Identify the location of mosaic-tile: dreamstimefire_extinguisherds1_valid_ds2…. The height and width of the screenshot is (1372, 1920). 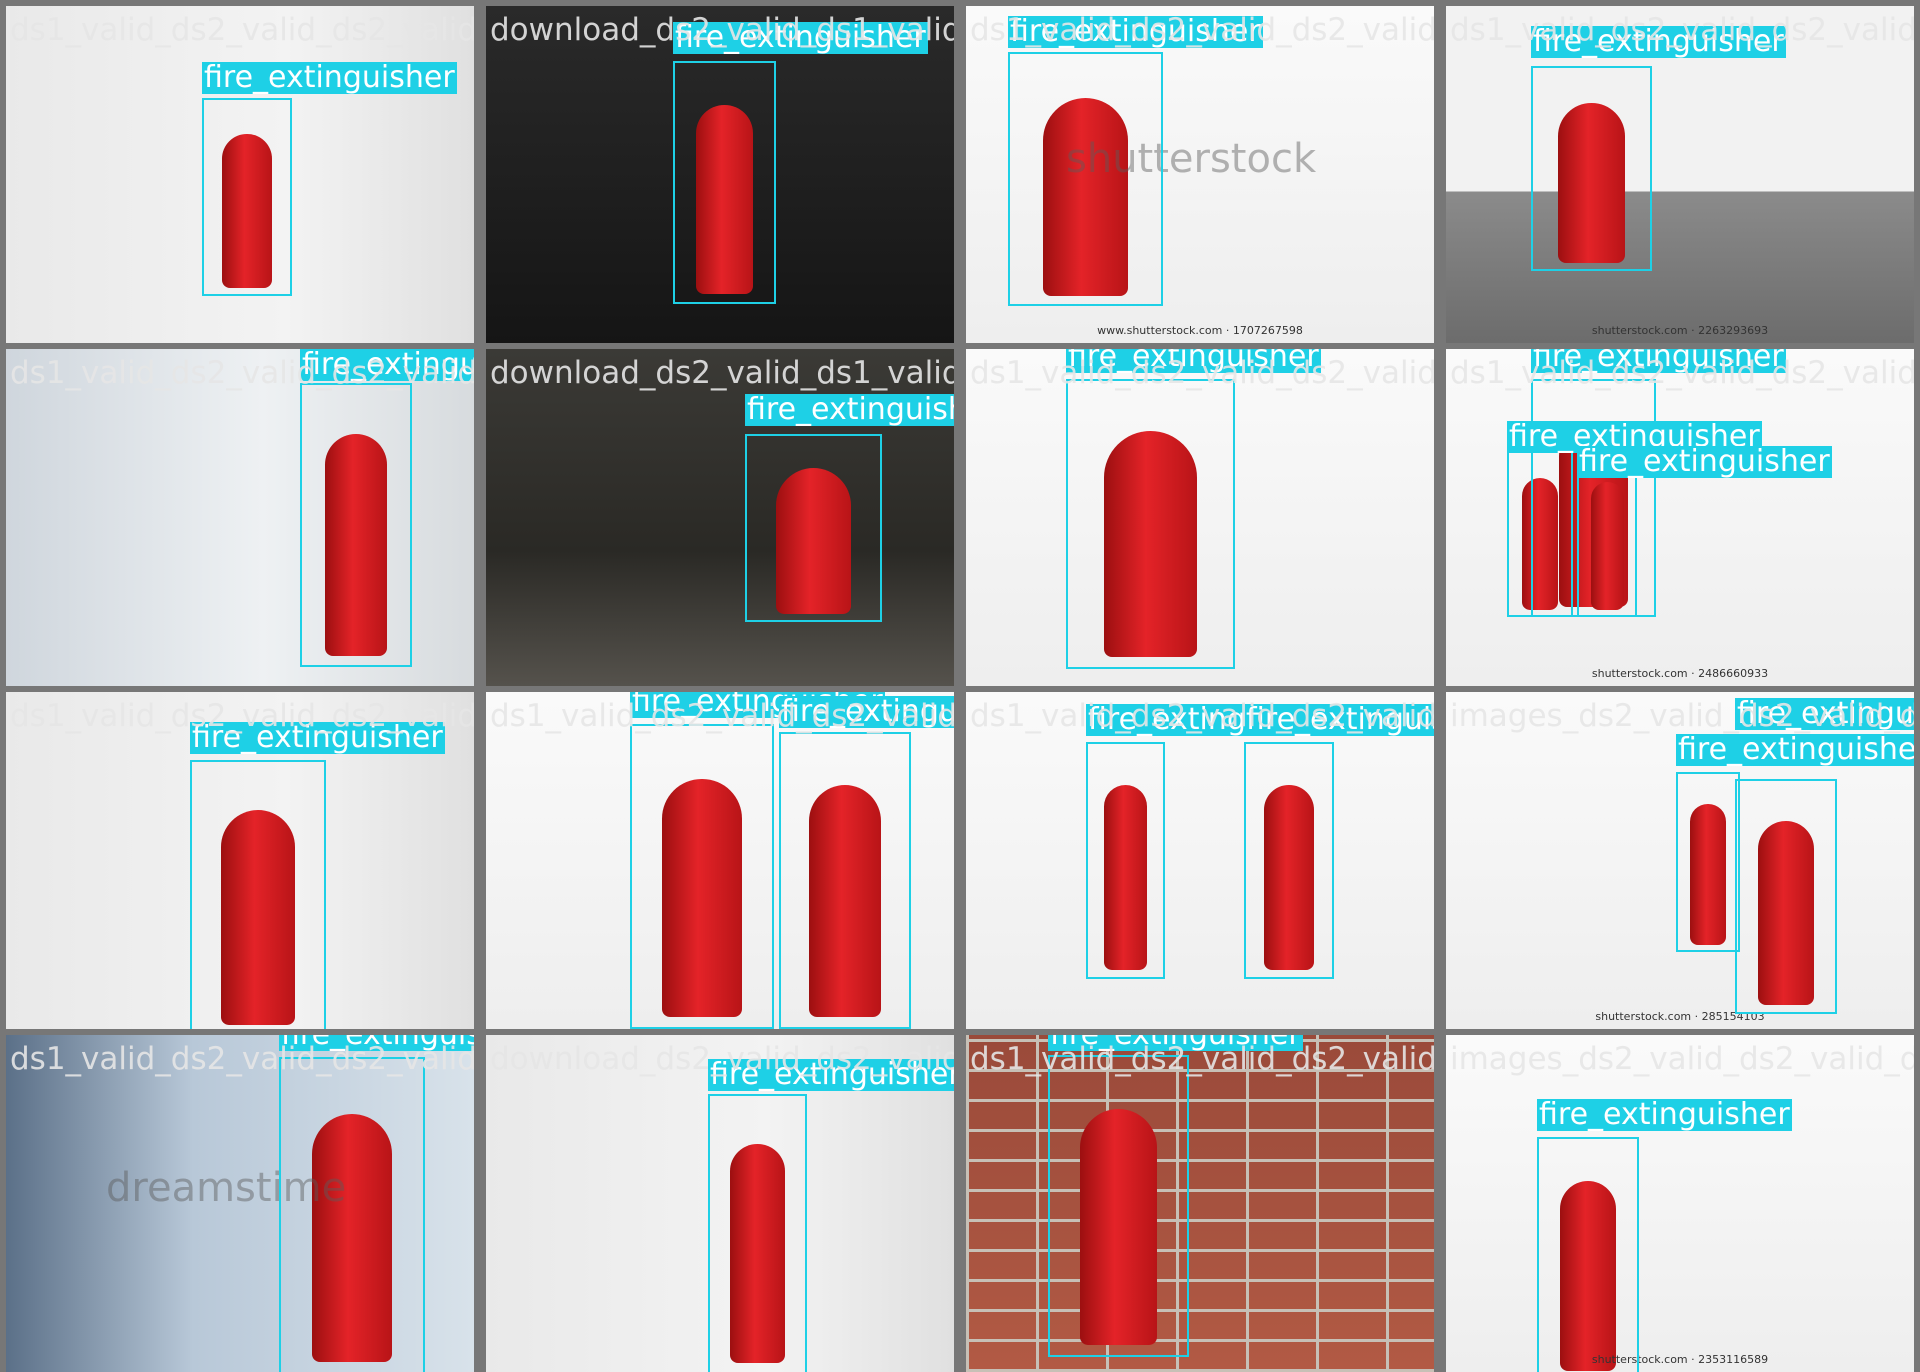
(240, 1203).